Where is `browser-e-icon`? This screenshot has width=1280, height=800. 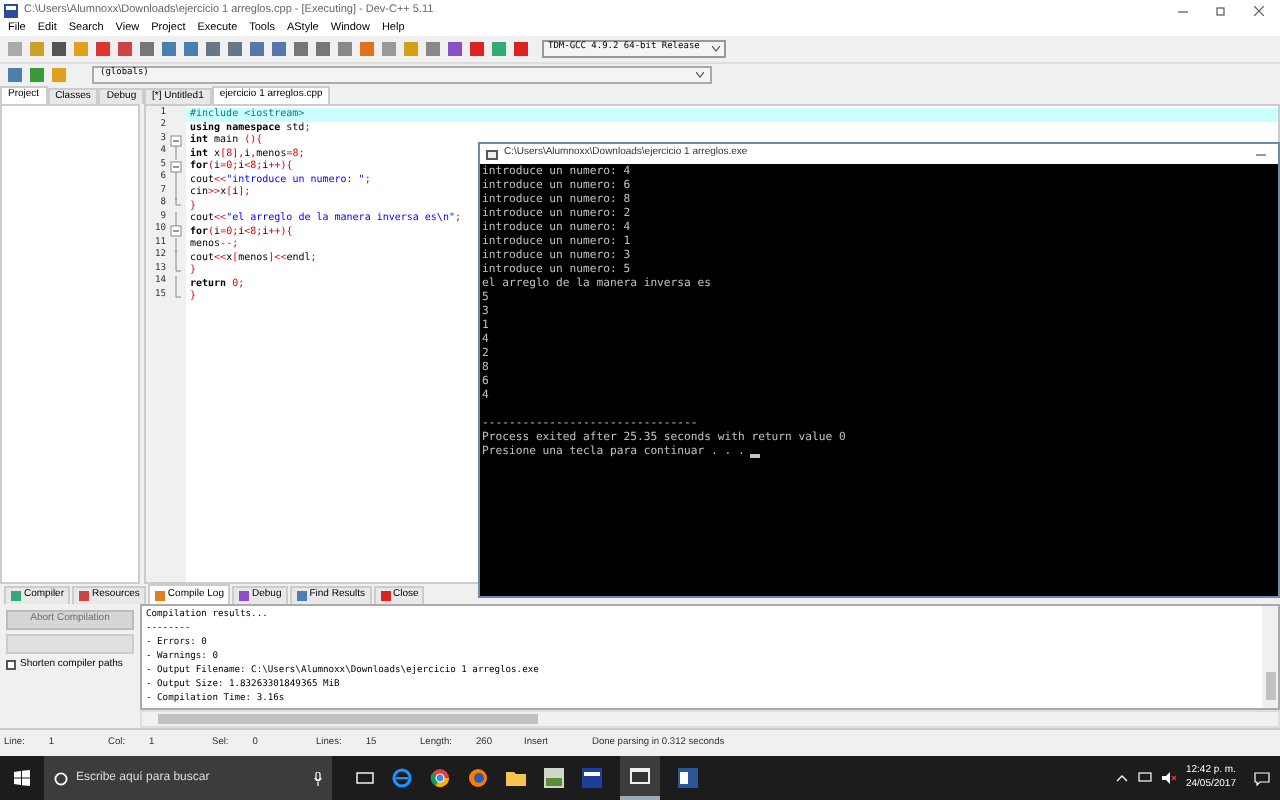
browser-e-icon is located at coordinates (402, 778).